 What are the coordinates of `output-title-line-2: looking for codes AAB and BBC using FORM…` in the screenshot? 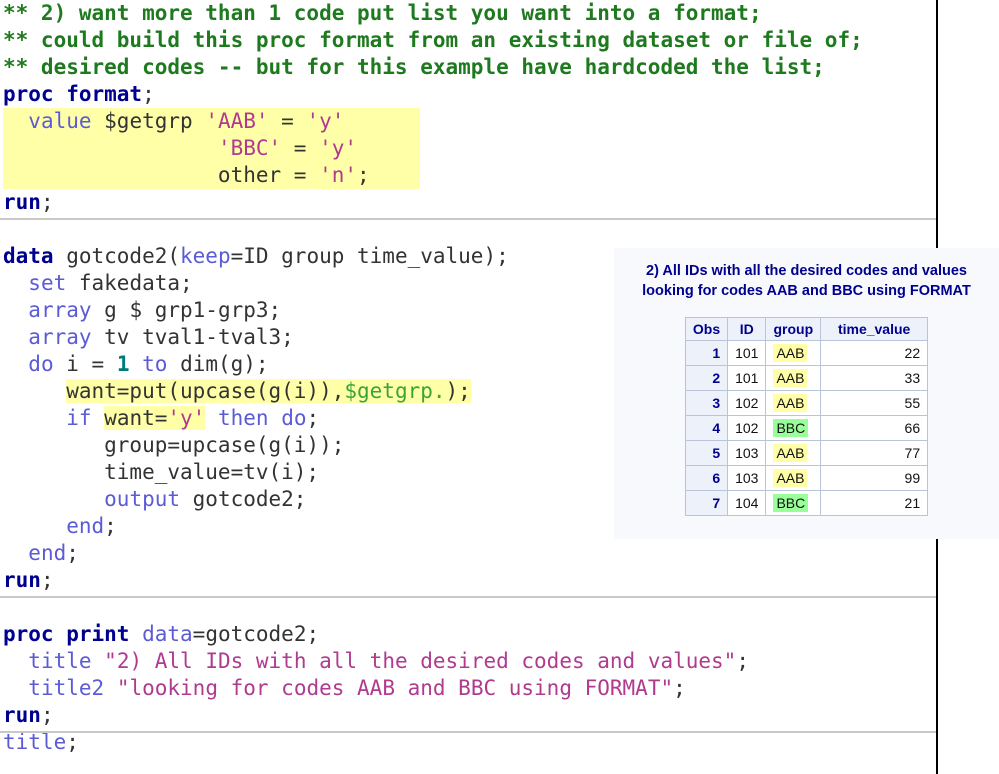 It's located at (806, 291).